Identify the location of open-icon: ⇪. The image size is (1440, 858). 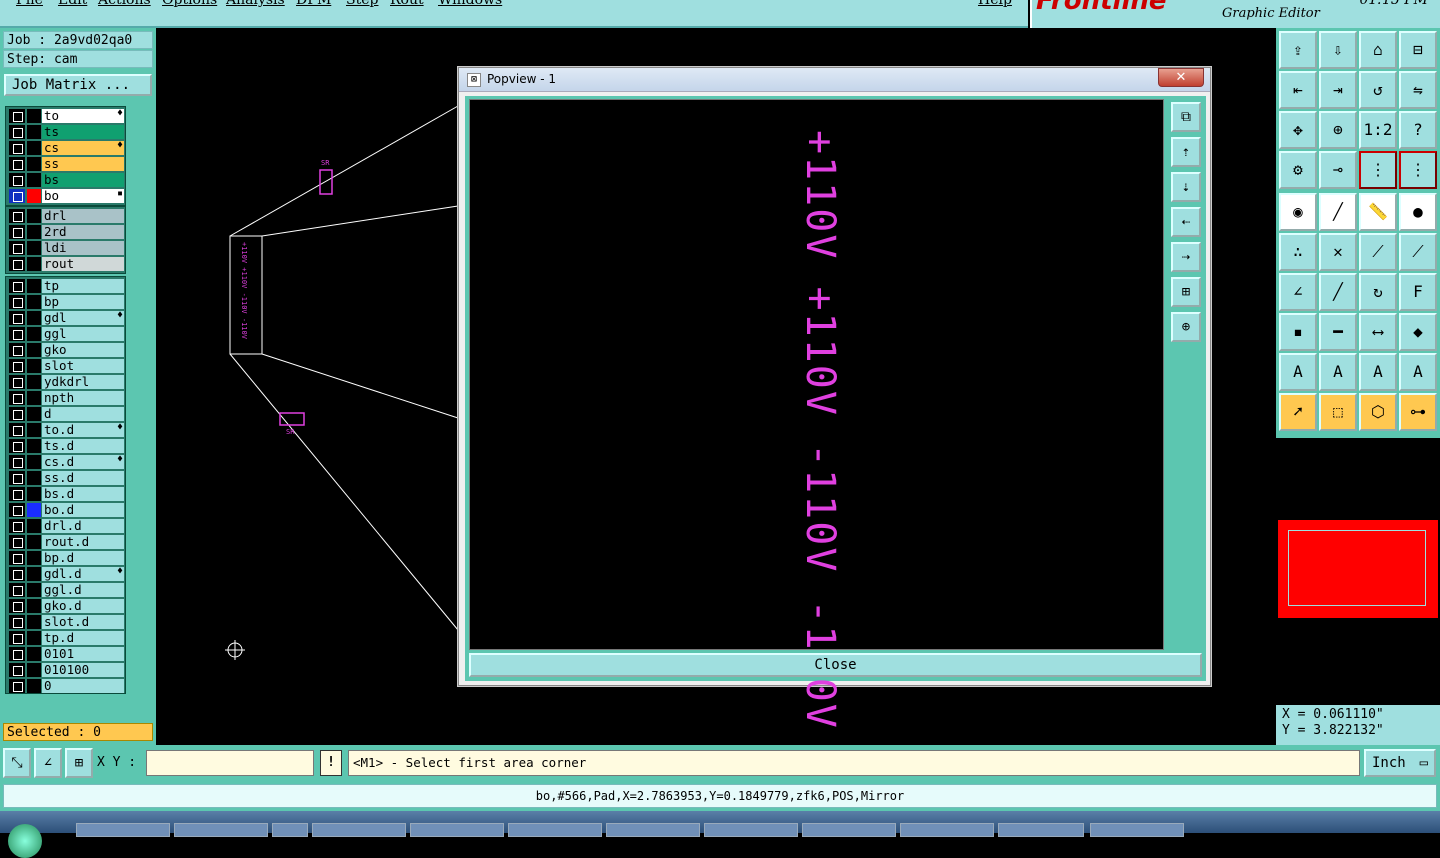
(1298, 50).